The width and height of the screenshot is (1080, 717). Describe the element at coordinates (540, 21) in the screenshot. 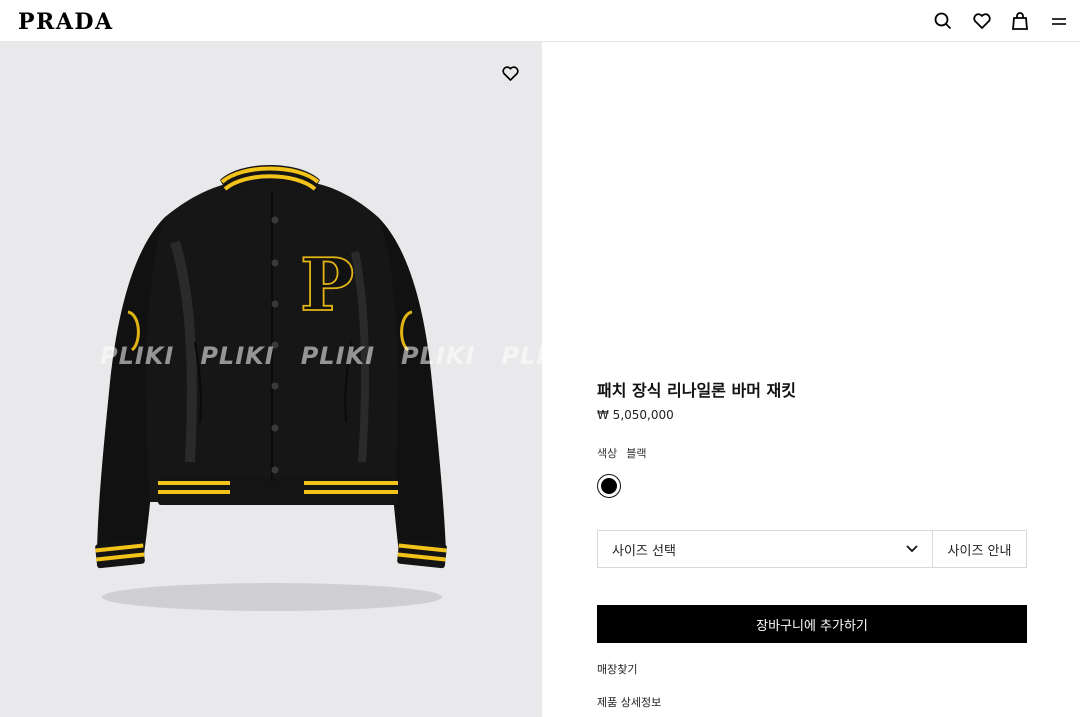

I see `header: PRADA` at that location.